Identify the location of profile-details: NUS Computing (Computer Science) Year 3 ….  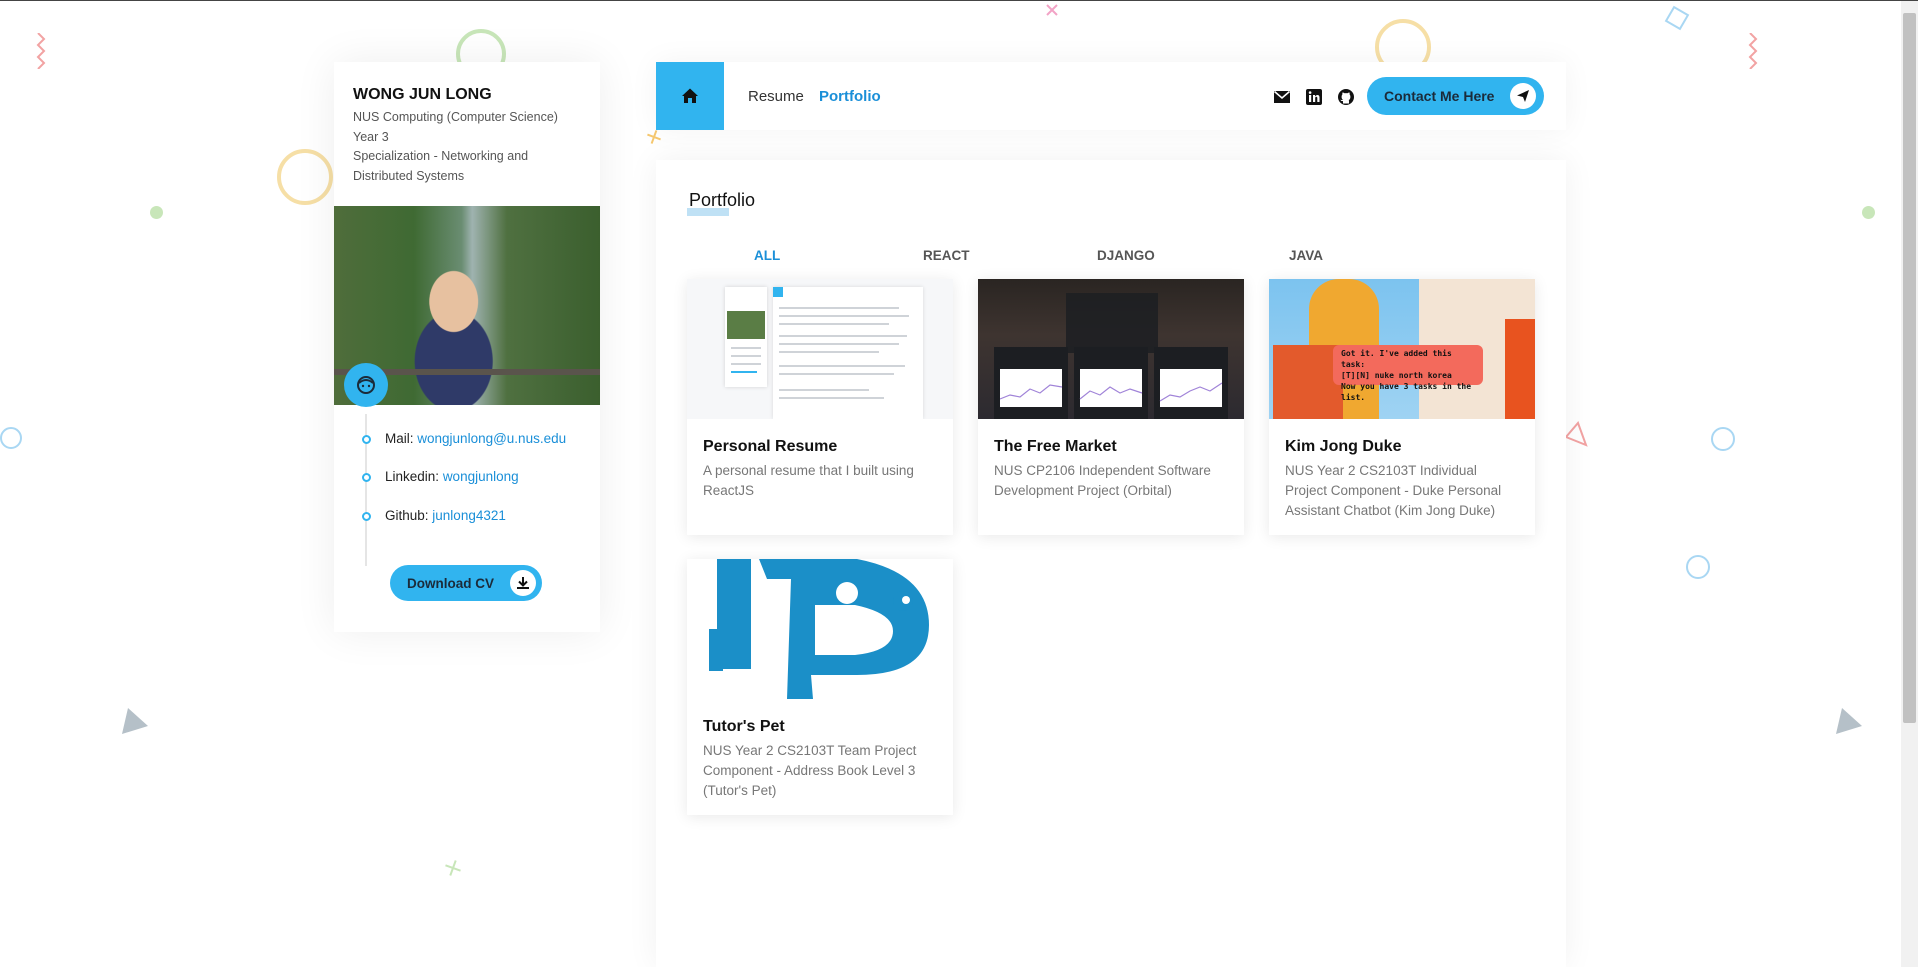
(471, 147).